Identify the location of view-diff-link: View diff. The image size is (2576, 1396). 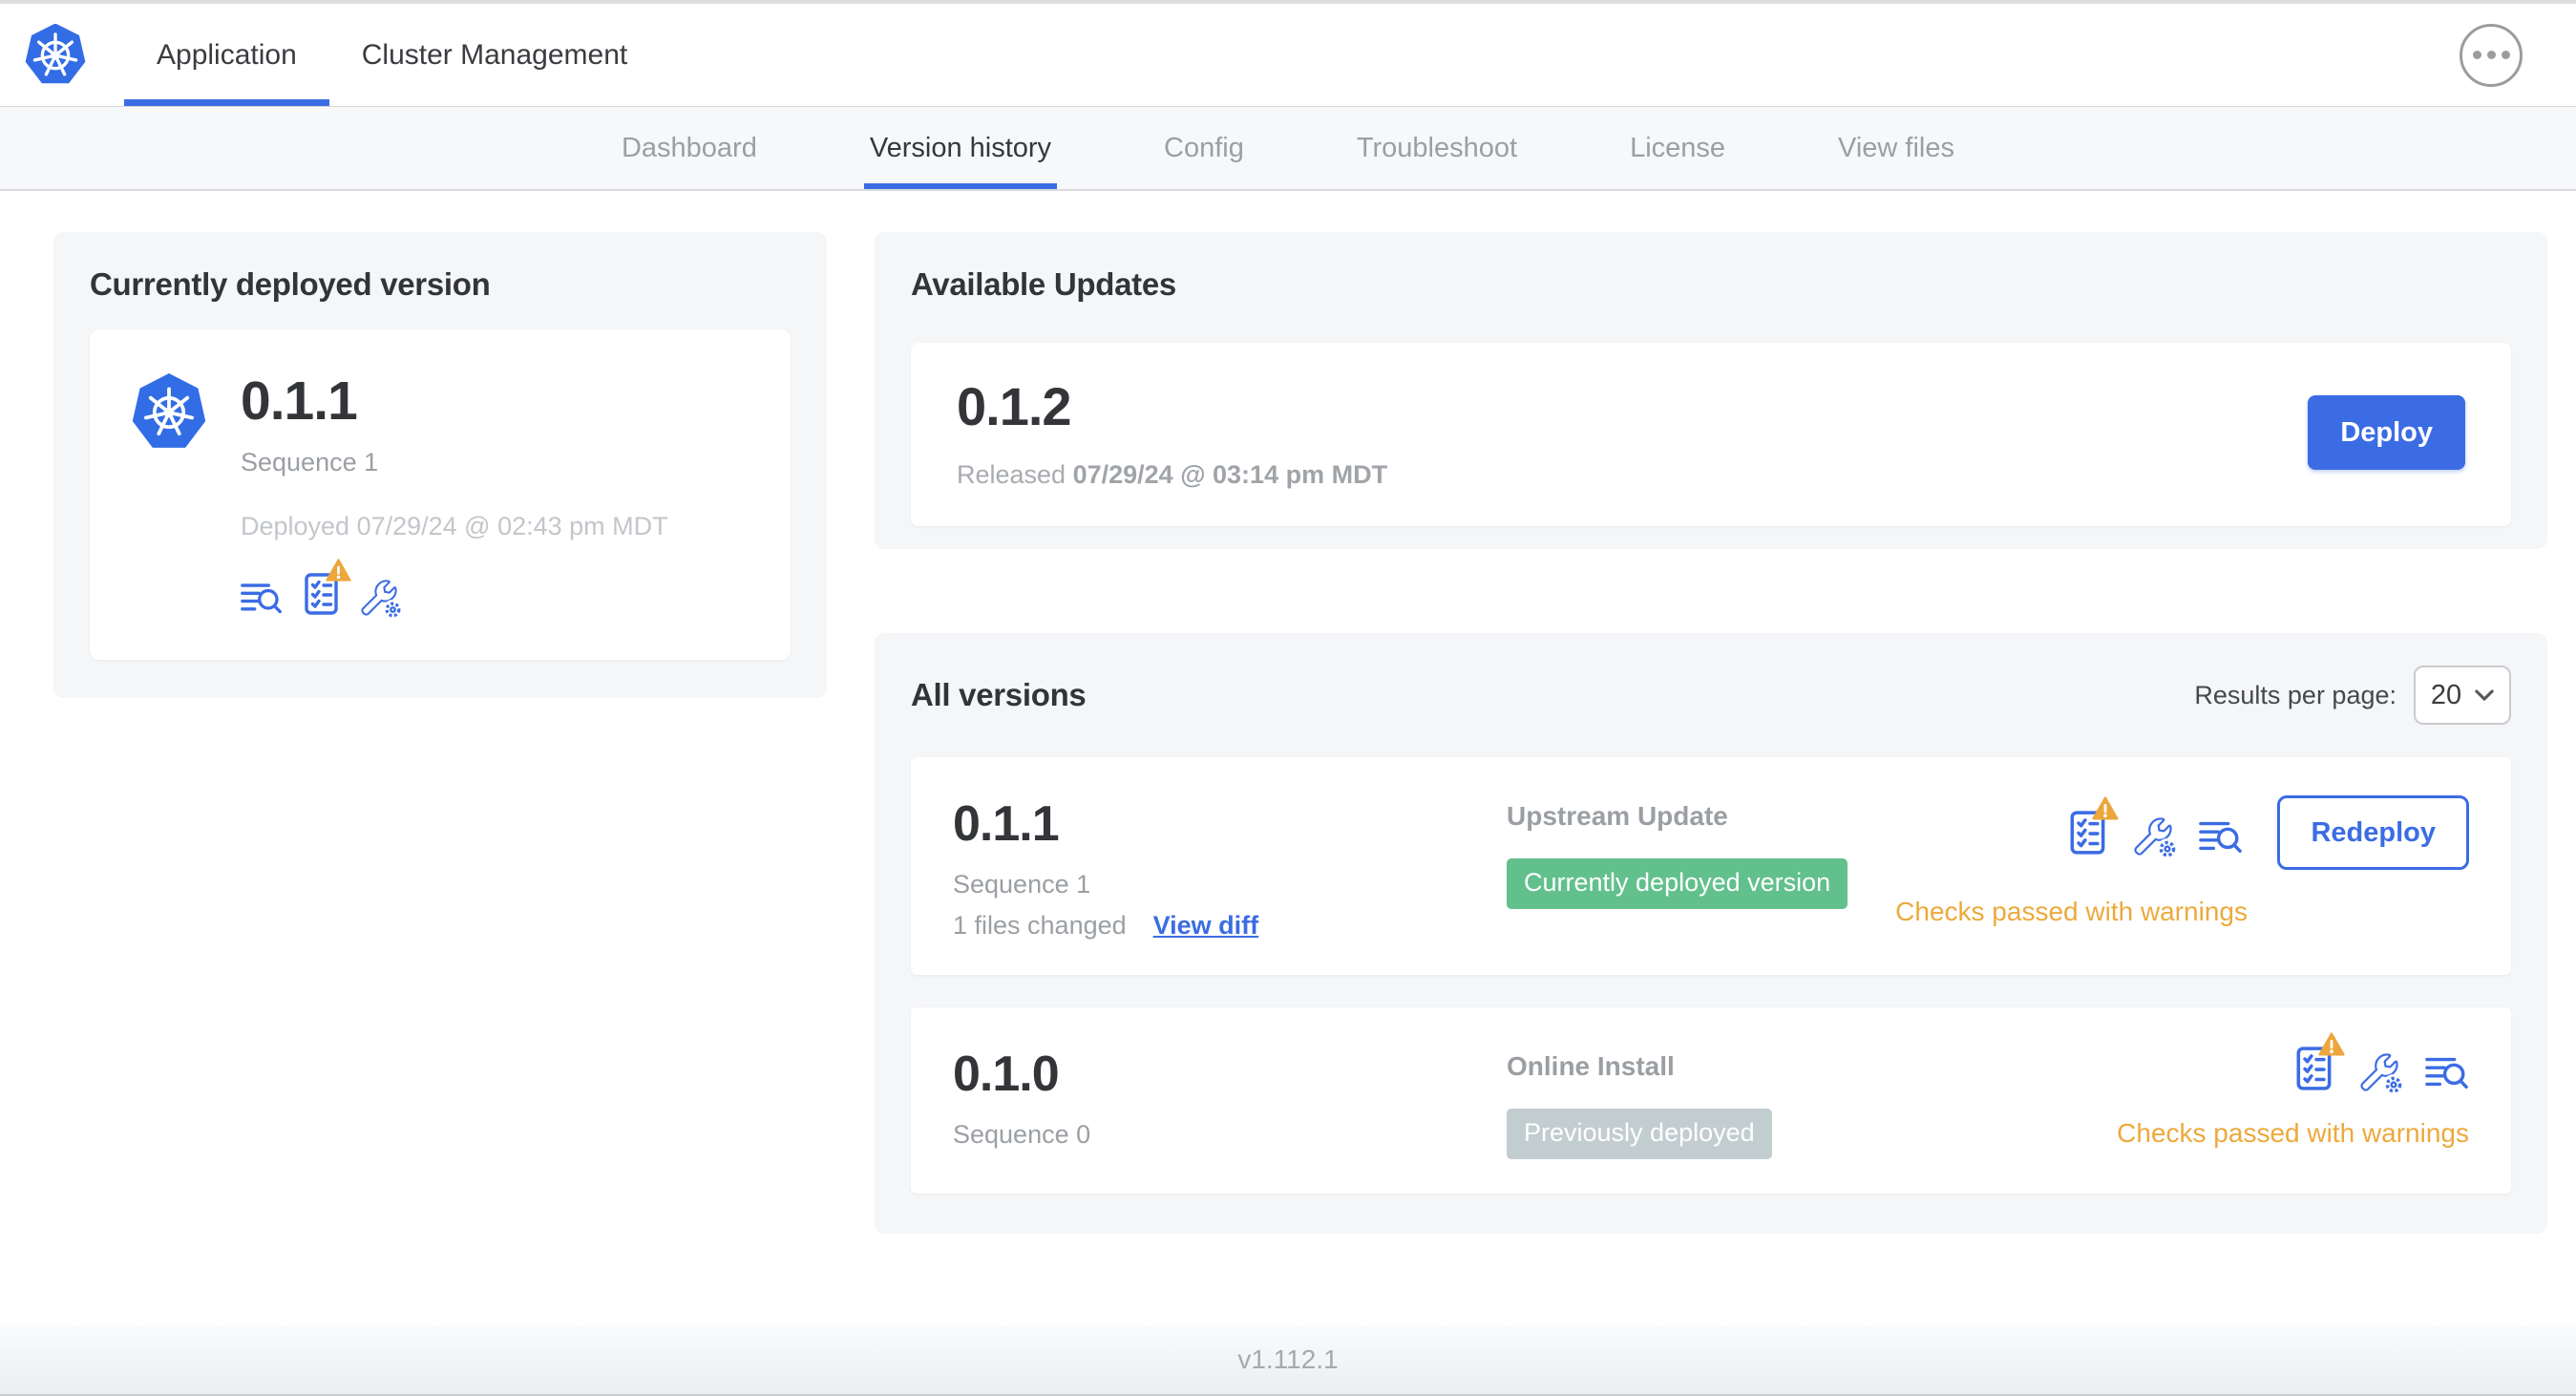
(1206, 926).